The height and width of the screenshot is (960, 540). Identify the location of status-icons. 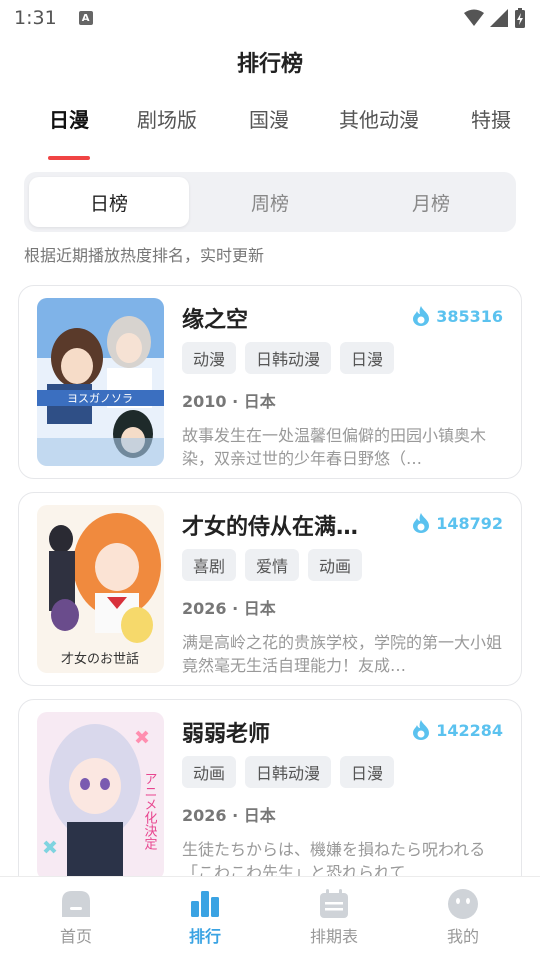
(495, 18).